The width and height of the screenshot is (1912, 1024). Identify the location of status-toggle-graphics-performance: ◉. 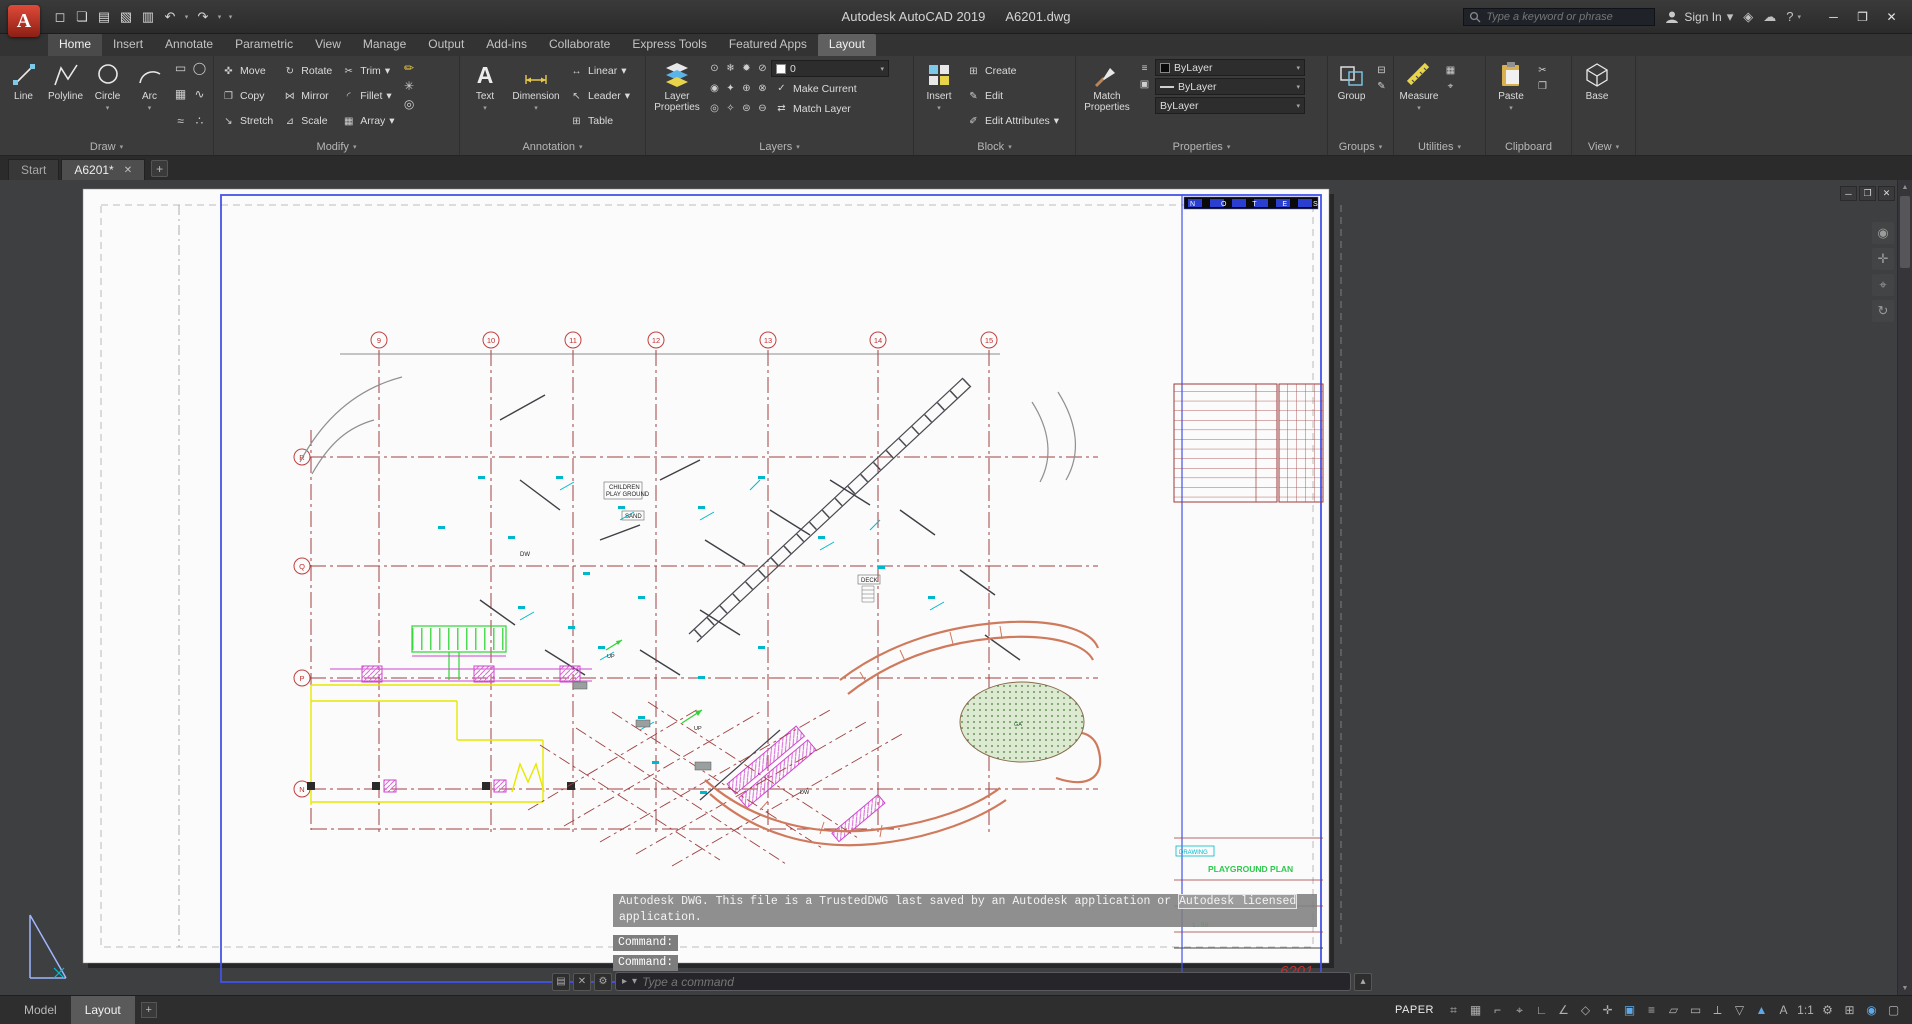
(1871, 1010).